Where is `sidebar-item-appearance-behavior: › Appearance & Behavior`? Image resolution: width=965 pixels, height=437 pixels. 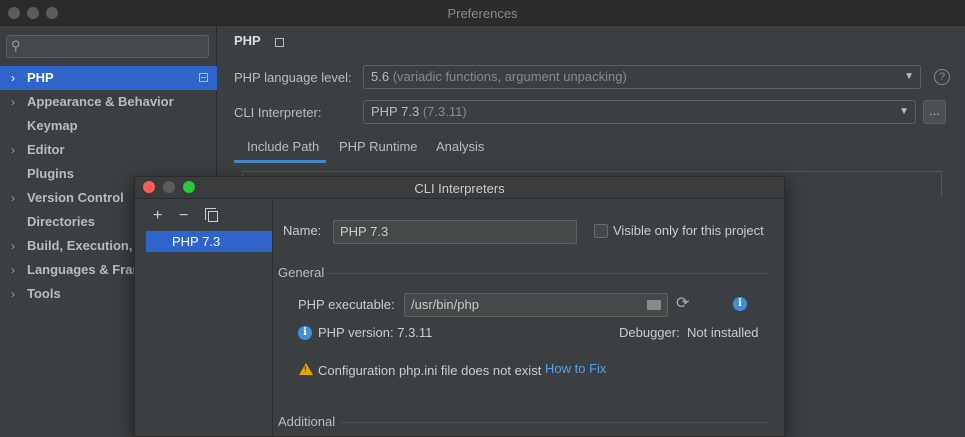 sidebar-item-appearance-behavior: › Appearance & Behavior is located at coordinates (108, 102).